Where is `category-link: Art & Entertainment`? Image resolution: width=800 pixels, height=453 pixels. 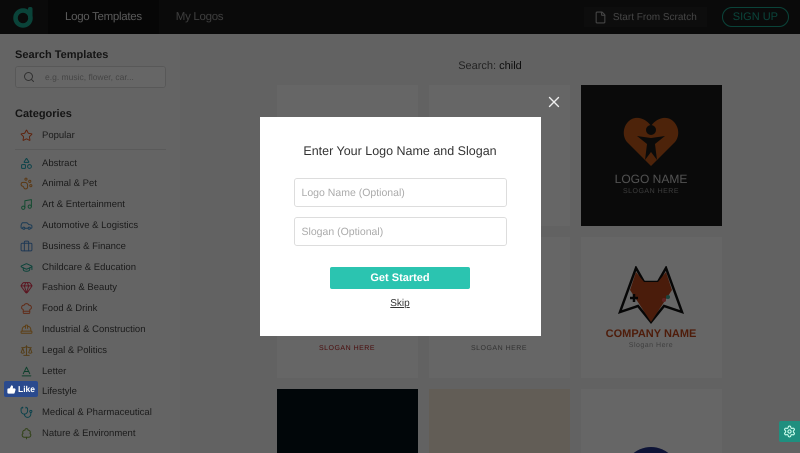 category-link: Art & Entertainment is located at coordinates (83, 204).